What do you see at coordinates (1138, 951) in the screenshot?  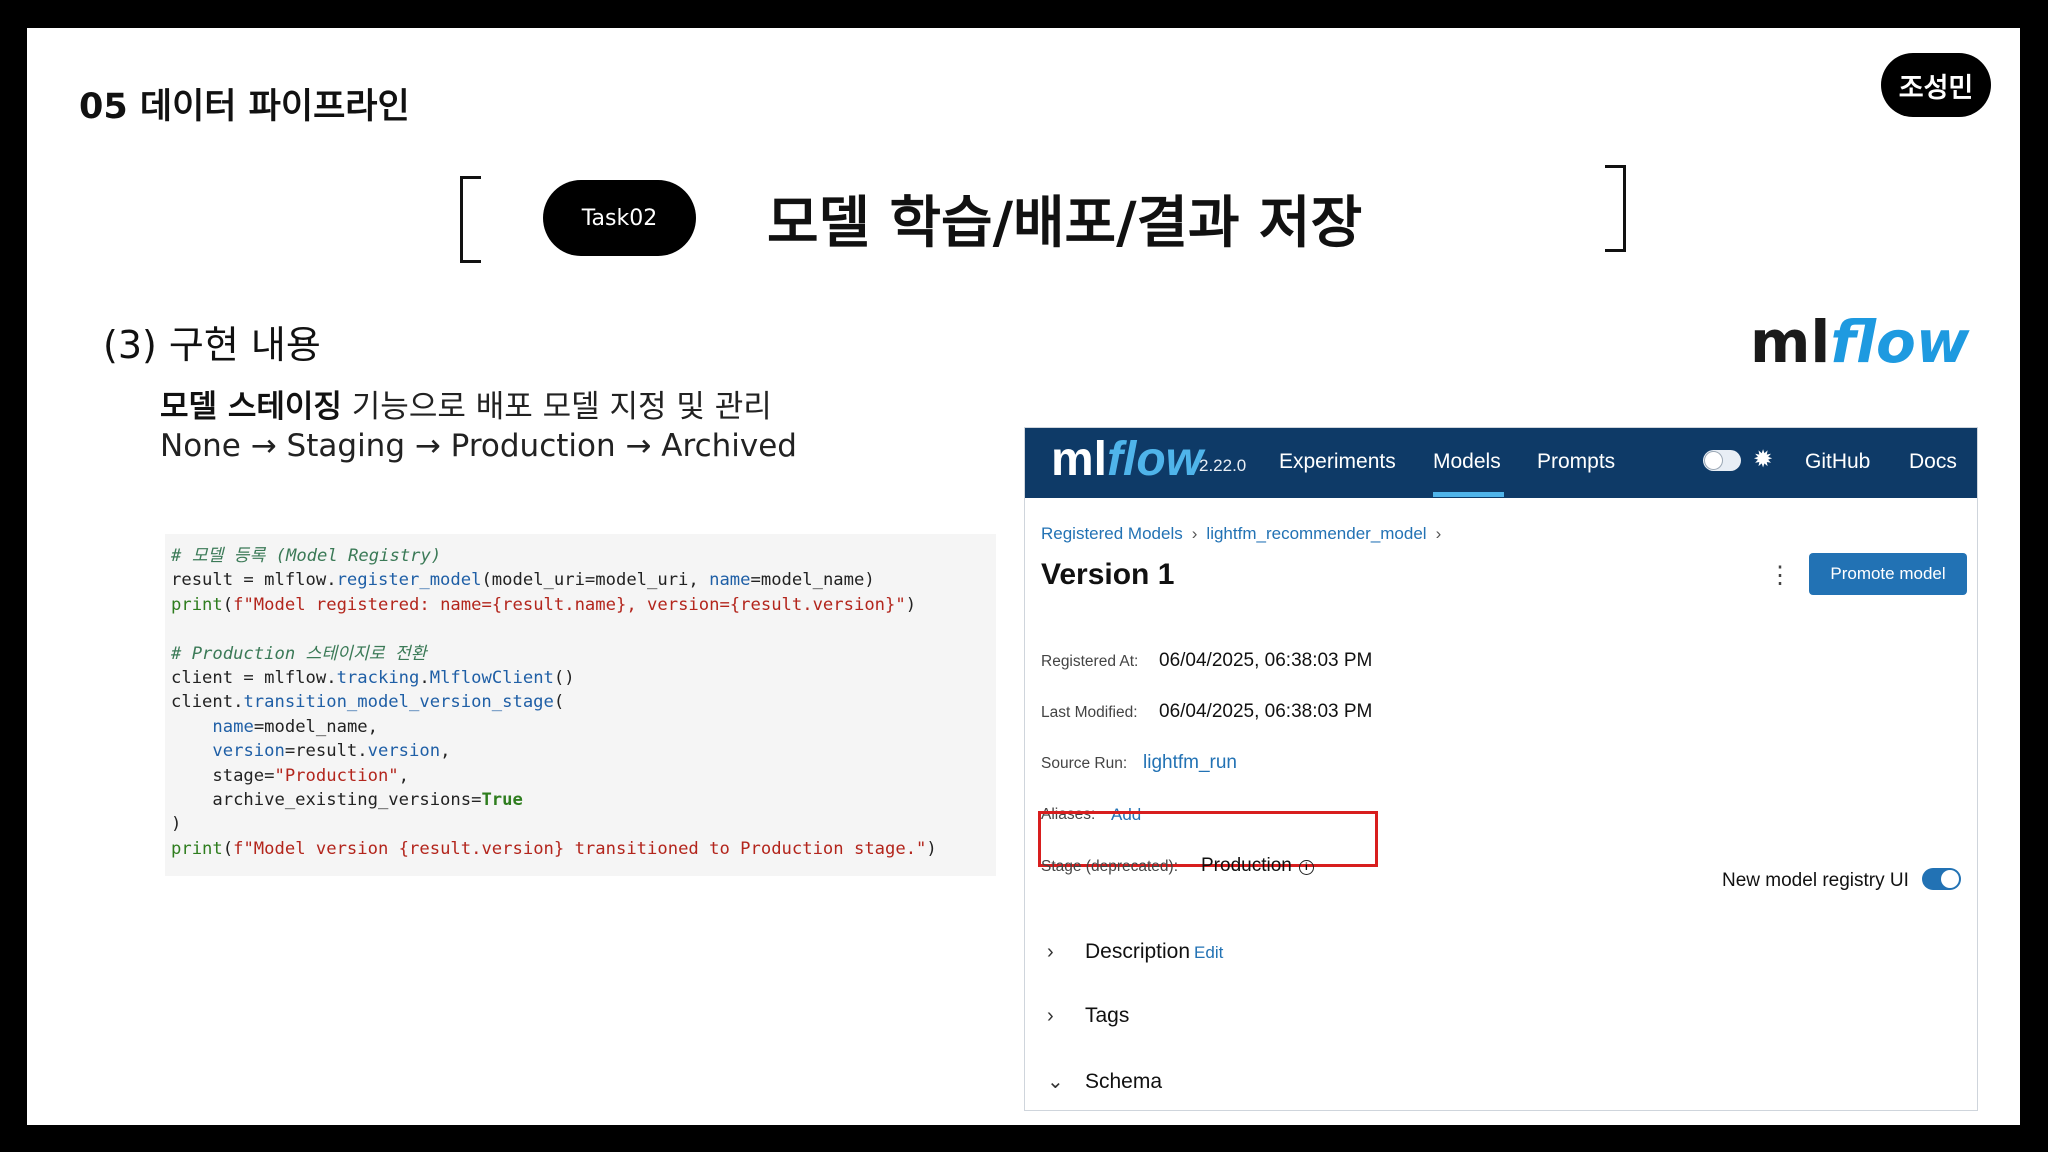 I see `description-label: Description` at bounding box center [1138, 951].